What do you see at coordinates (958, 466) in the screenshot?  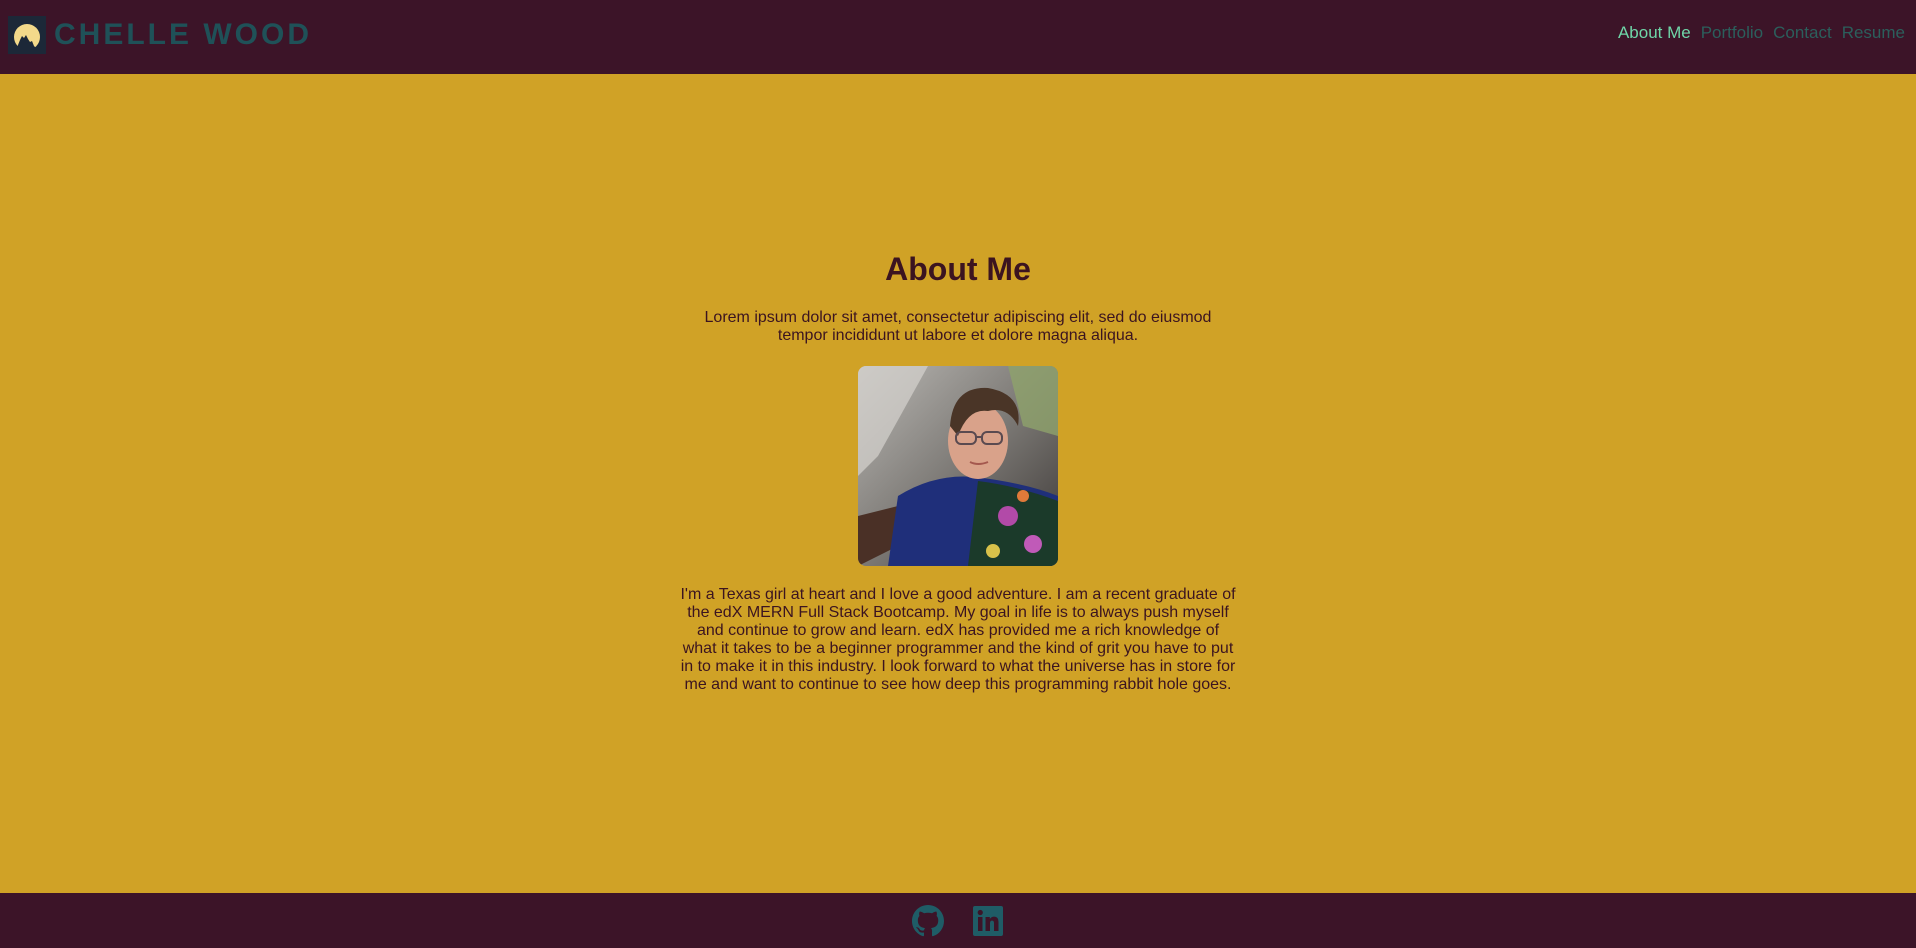 I see `profile-photo` at bounding box center [958, 466].